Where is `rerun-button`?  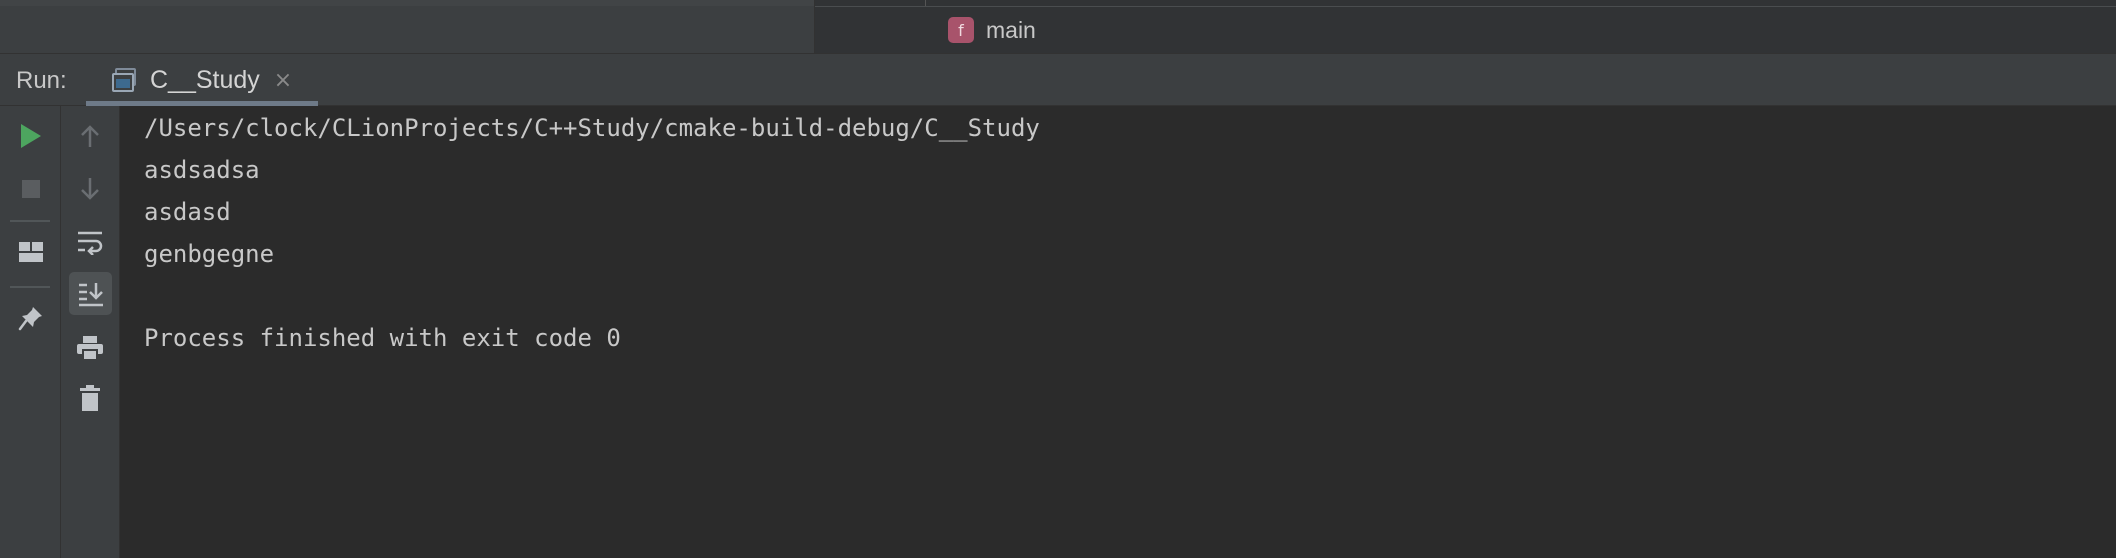 rerun-button is located at coordinates (31, 136).